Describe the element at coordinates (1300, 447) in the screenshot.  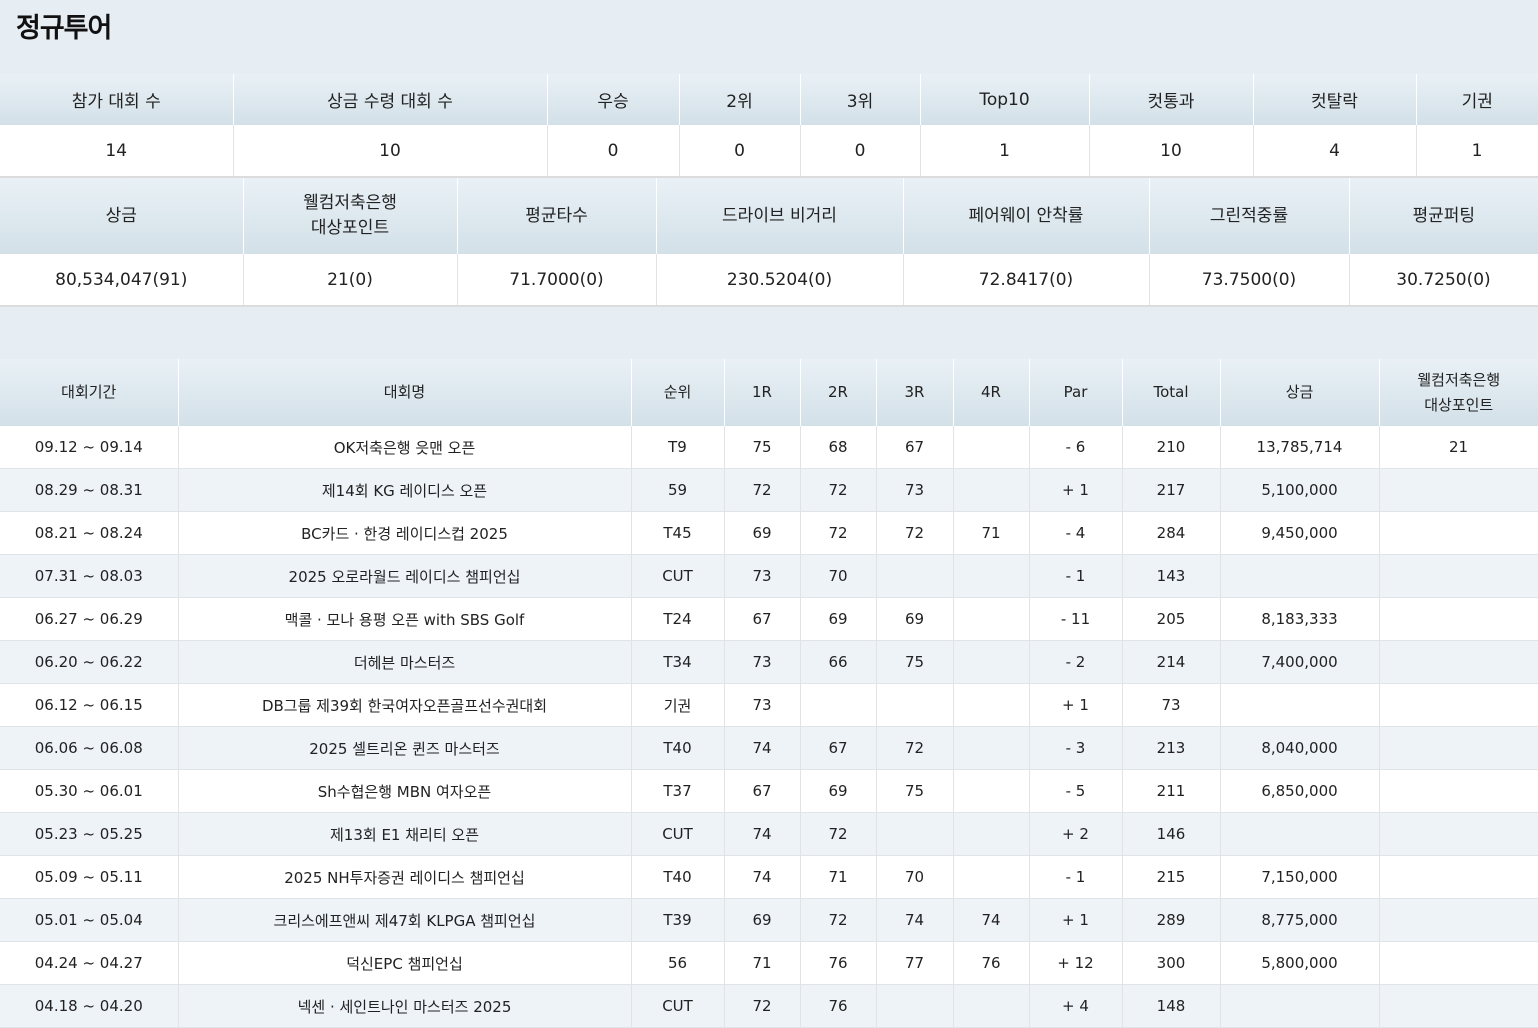
I see `results-cell-9: 13,785,714` at that location.